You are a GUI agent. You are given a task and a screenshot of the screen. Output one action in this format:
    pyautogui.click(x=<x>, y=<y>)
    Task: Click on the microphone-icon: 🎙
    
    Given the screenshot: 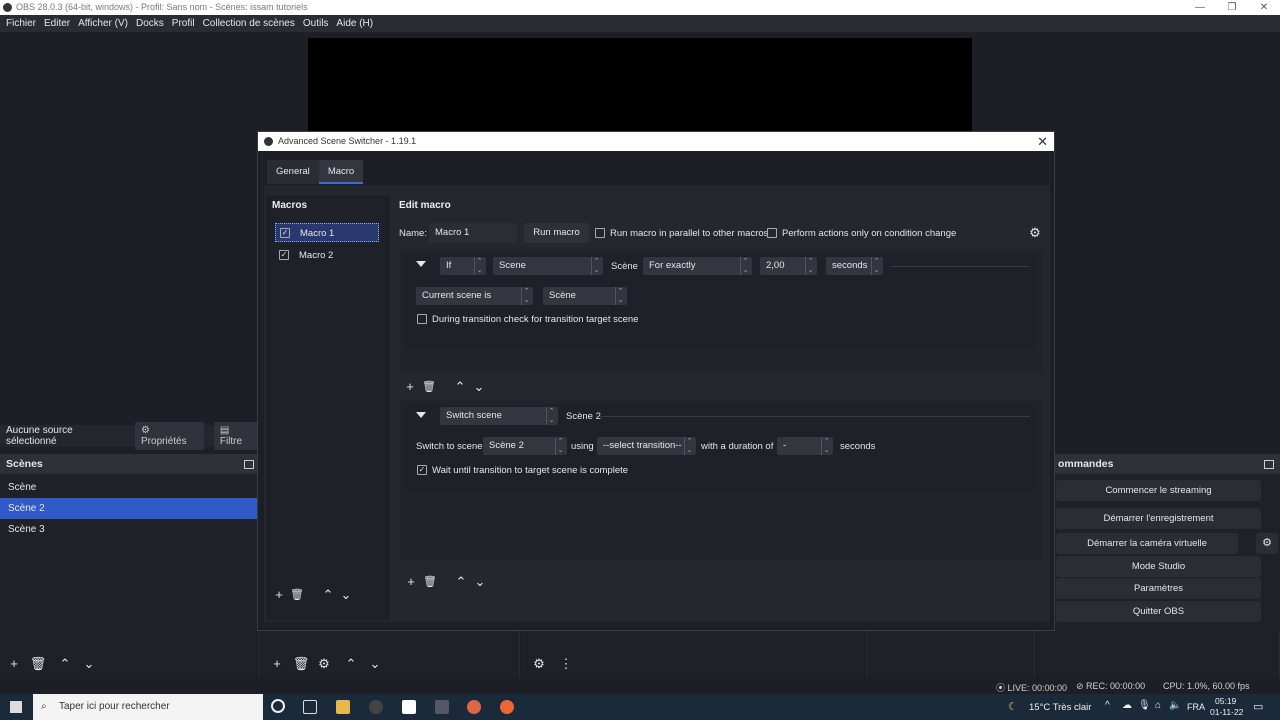 What is the action you would take?
    pyautogui.click(x=1144, y=705)
    